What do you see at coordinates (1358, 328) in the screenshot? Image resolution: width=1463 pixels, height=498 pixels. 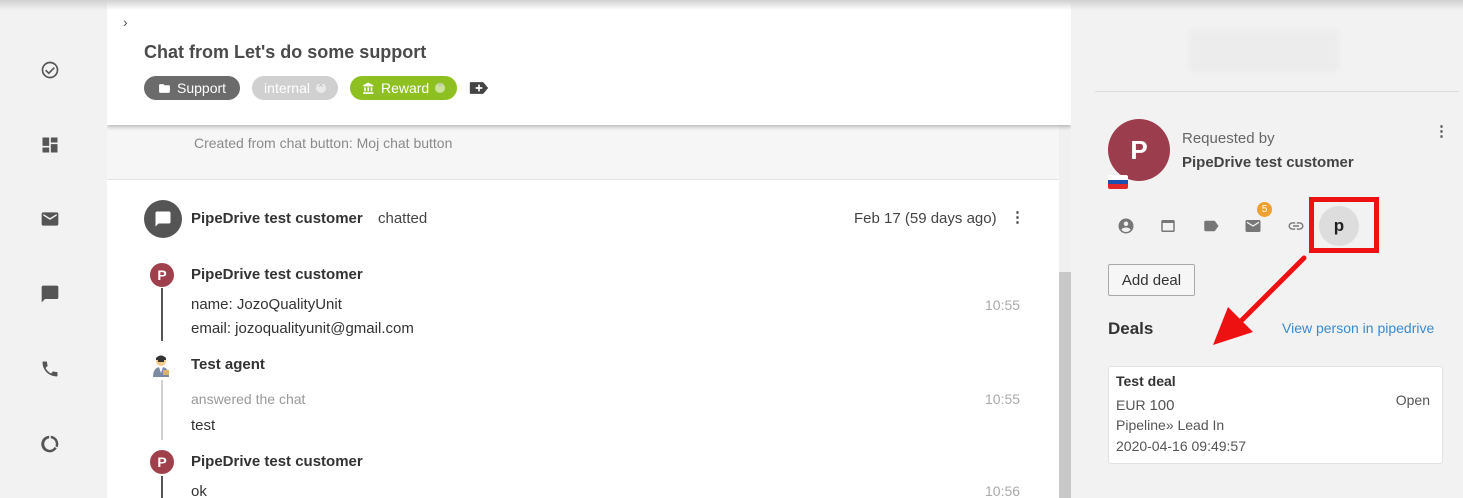 I see `view-person-link: View person in pipedrive` at bounding box center [1358, 328].